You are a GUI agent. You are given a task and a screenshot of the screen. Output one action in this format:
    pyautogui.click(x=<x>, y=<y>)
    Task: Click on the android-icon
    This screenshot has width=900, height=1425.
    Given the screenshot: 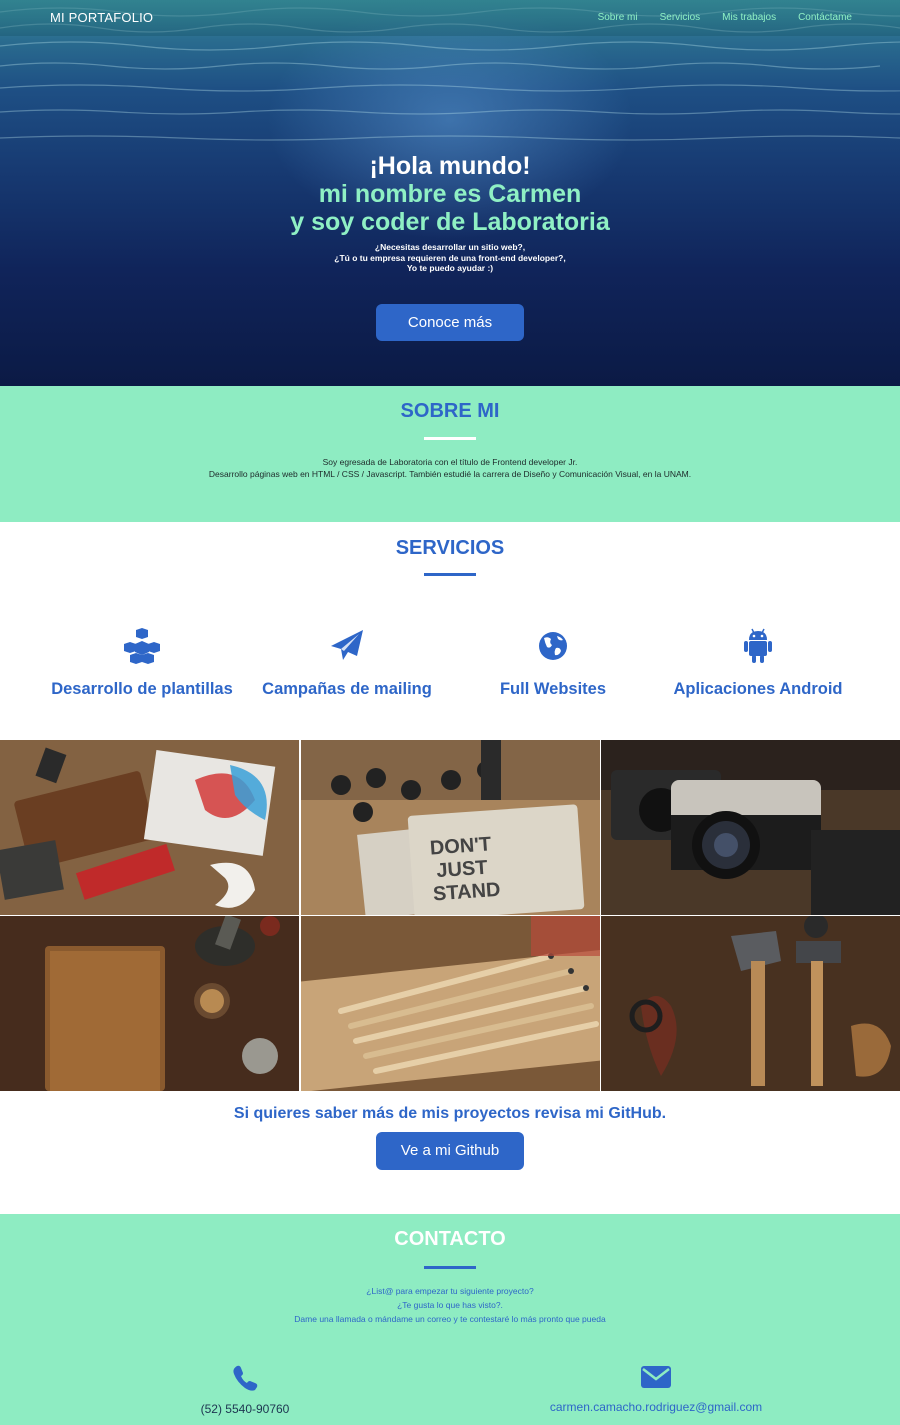 What is the action you would take?
    pyautogui.click(x=758, y=645)
    